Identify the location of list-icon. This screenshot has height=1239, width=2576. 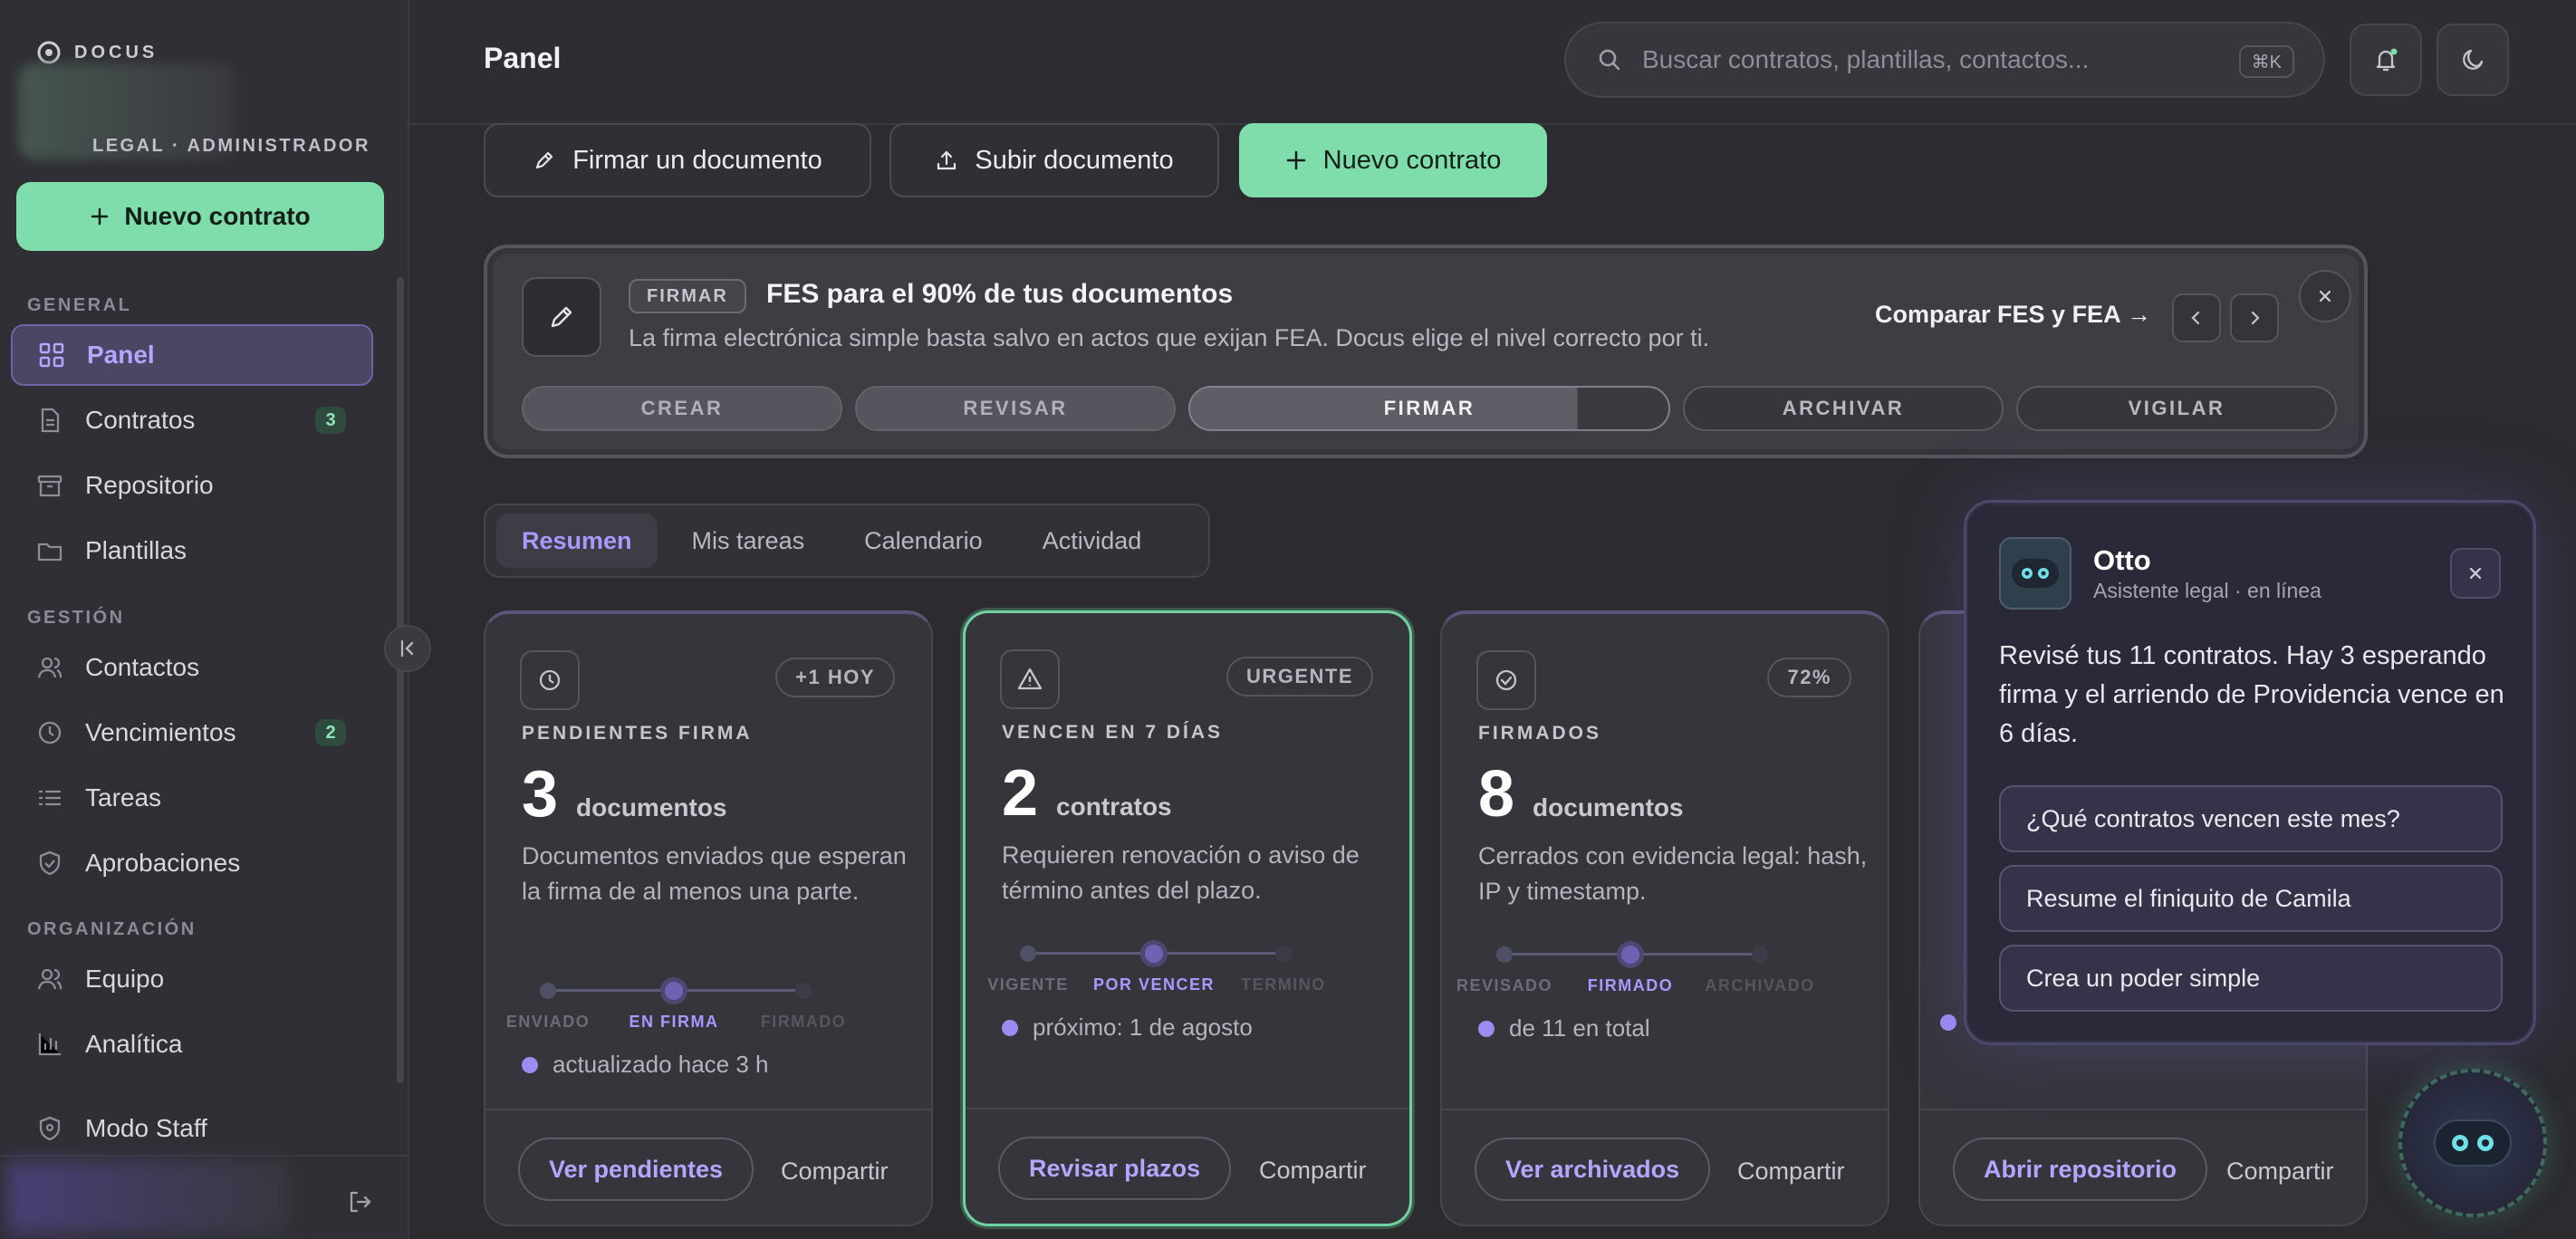
(50, 798).